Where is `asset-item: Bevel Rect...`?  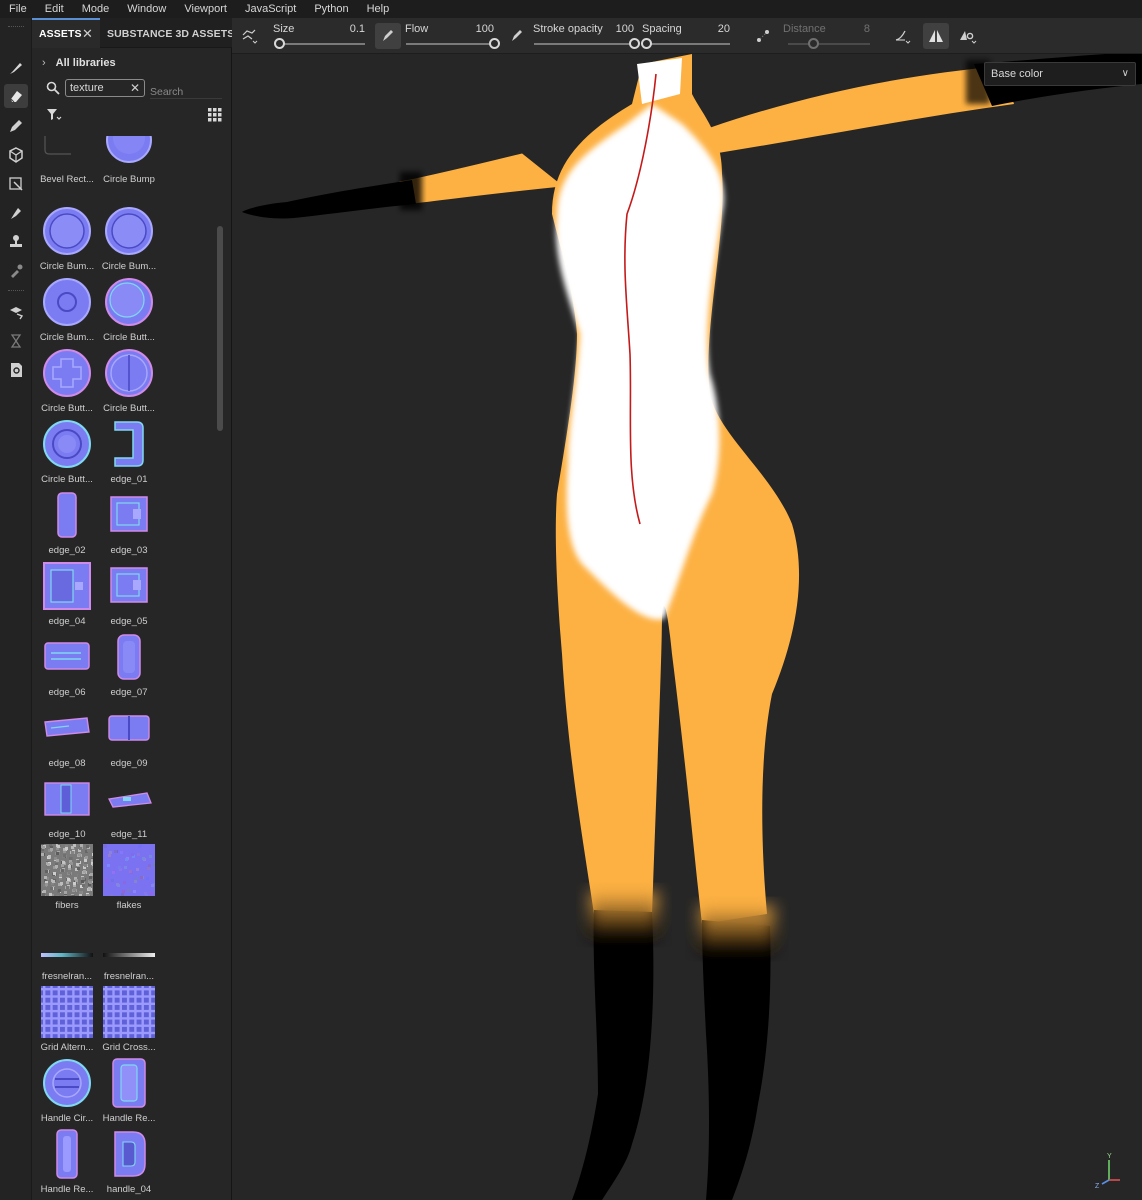 asset-item: Bevel Rect... is located at coordinates (67, 170).